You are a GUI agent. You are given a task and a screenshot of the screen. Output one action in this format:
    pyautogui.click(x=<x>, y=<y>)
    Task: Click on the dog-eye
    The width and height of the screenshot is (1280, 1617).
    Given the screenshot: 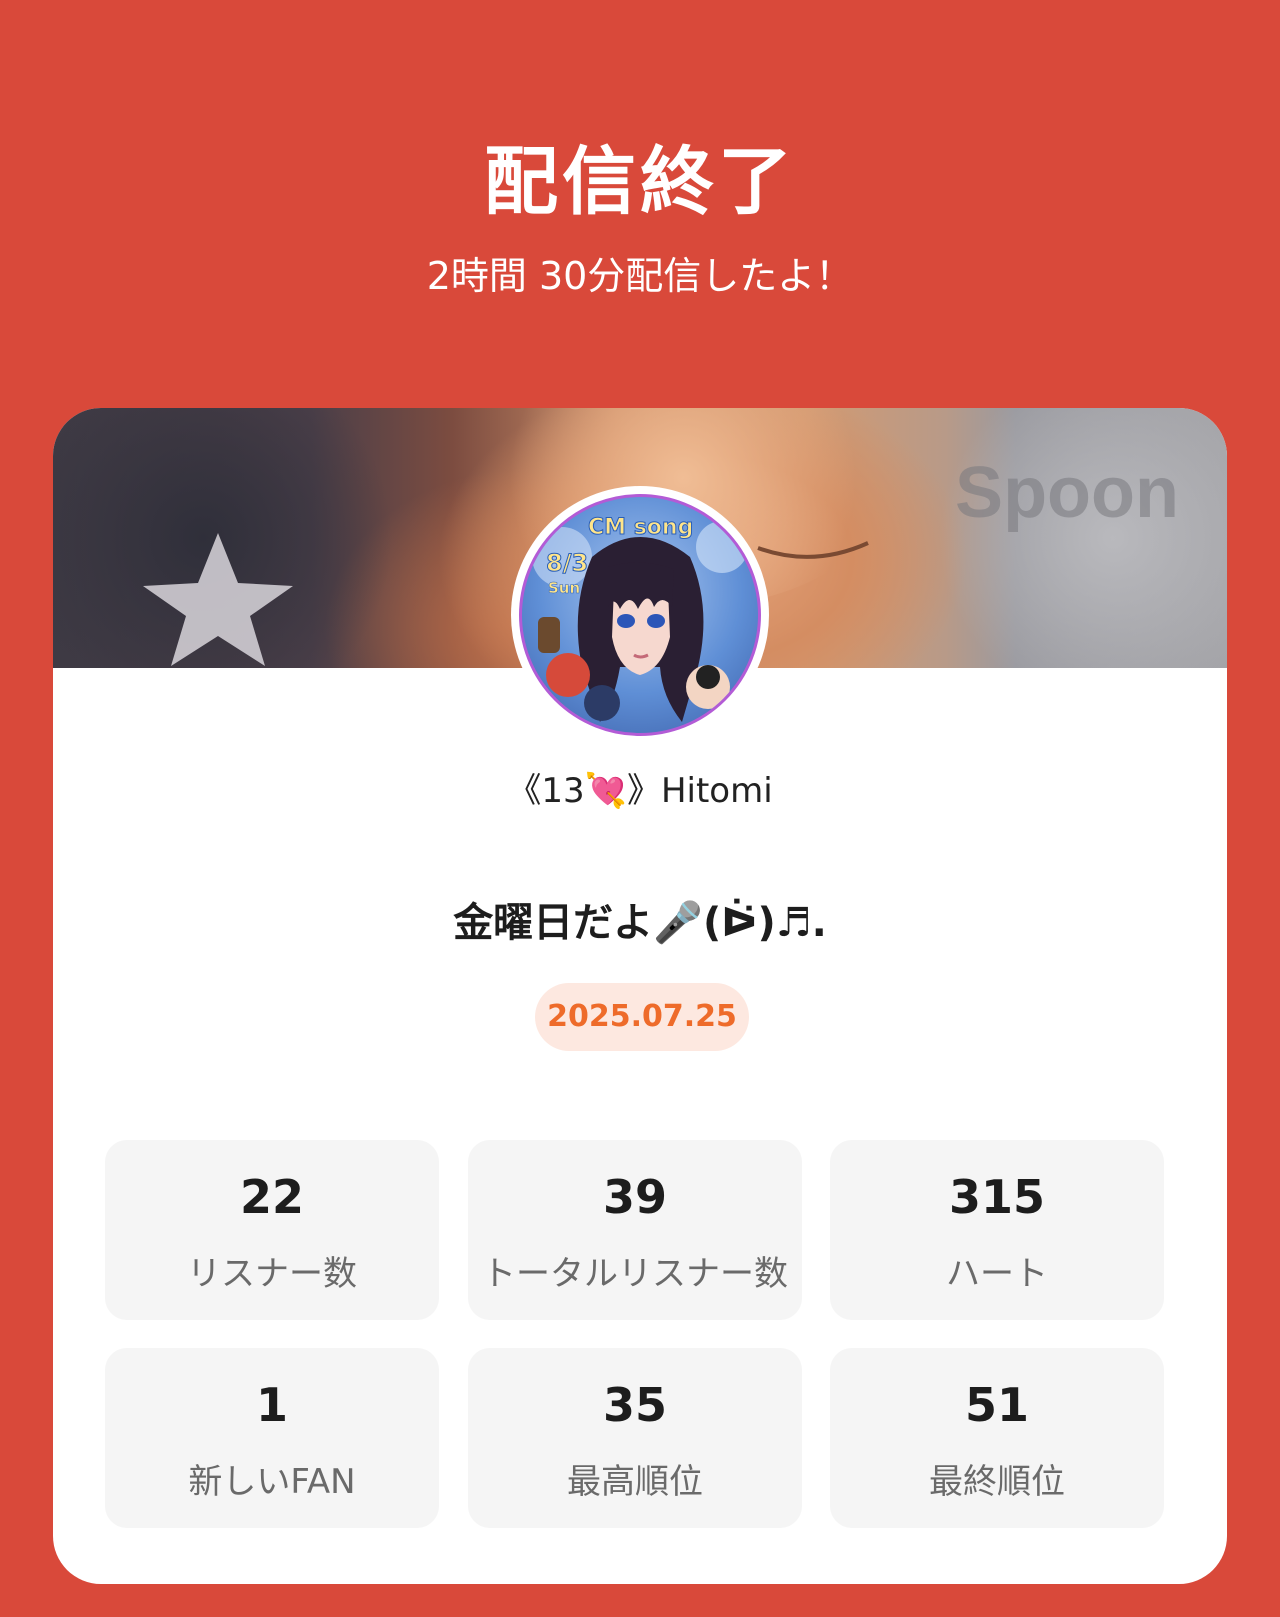 What is the action you would take?
    pyautogui.click(x=813, y=550)
    